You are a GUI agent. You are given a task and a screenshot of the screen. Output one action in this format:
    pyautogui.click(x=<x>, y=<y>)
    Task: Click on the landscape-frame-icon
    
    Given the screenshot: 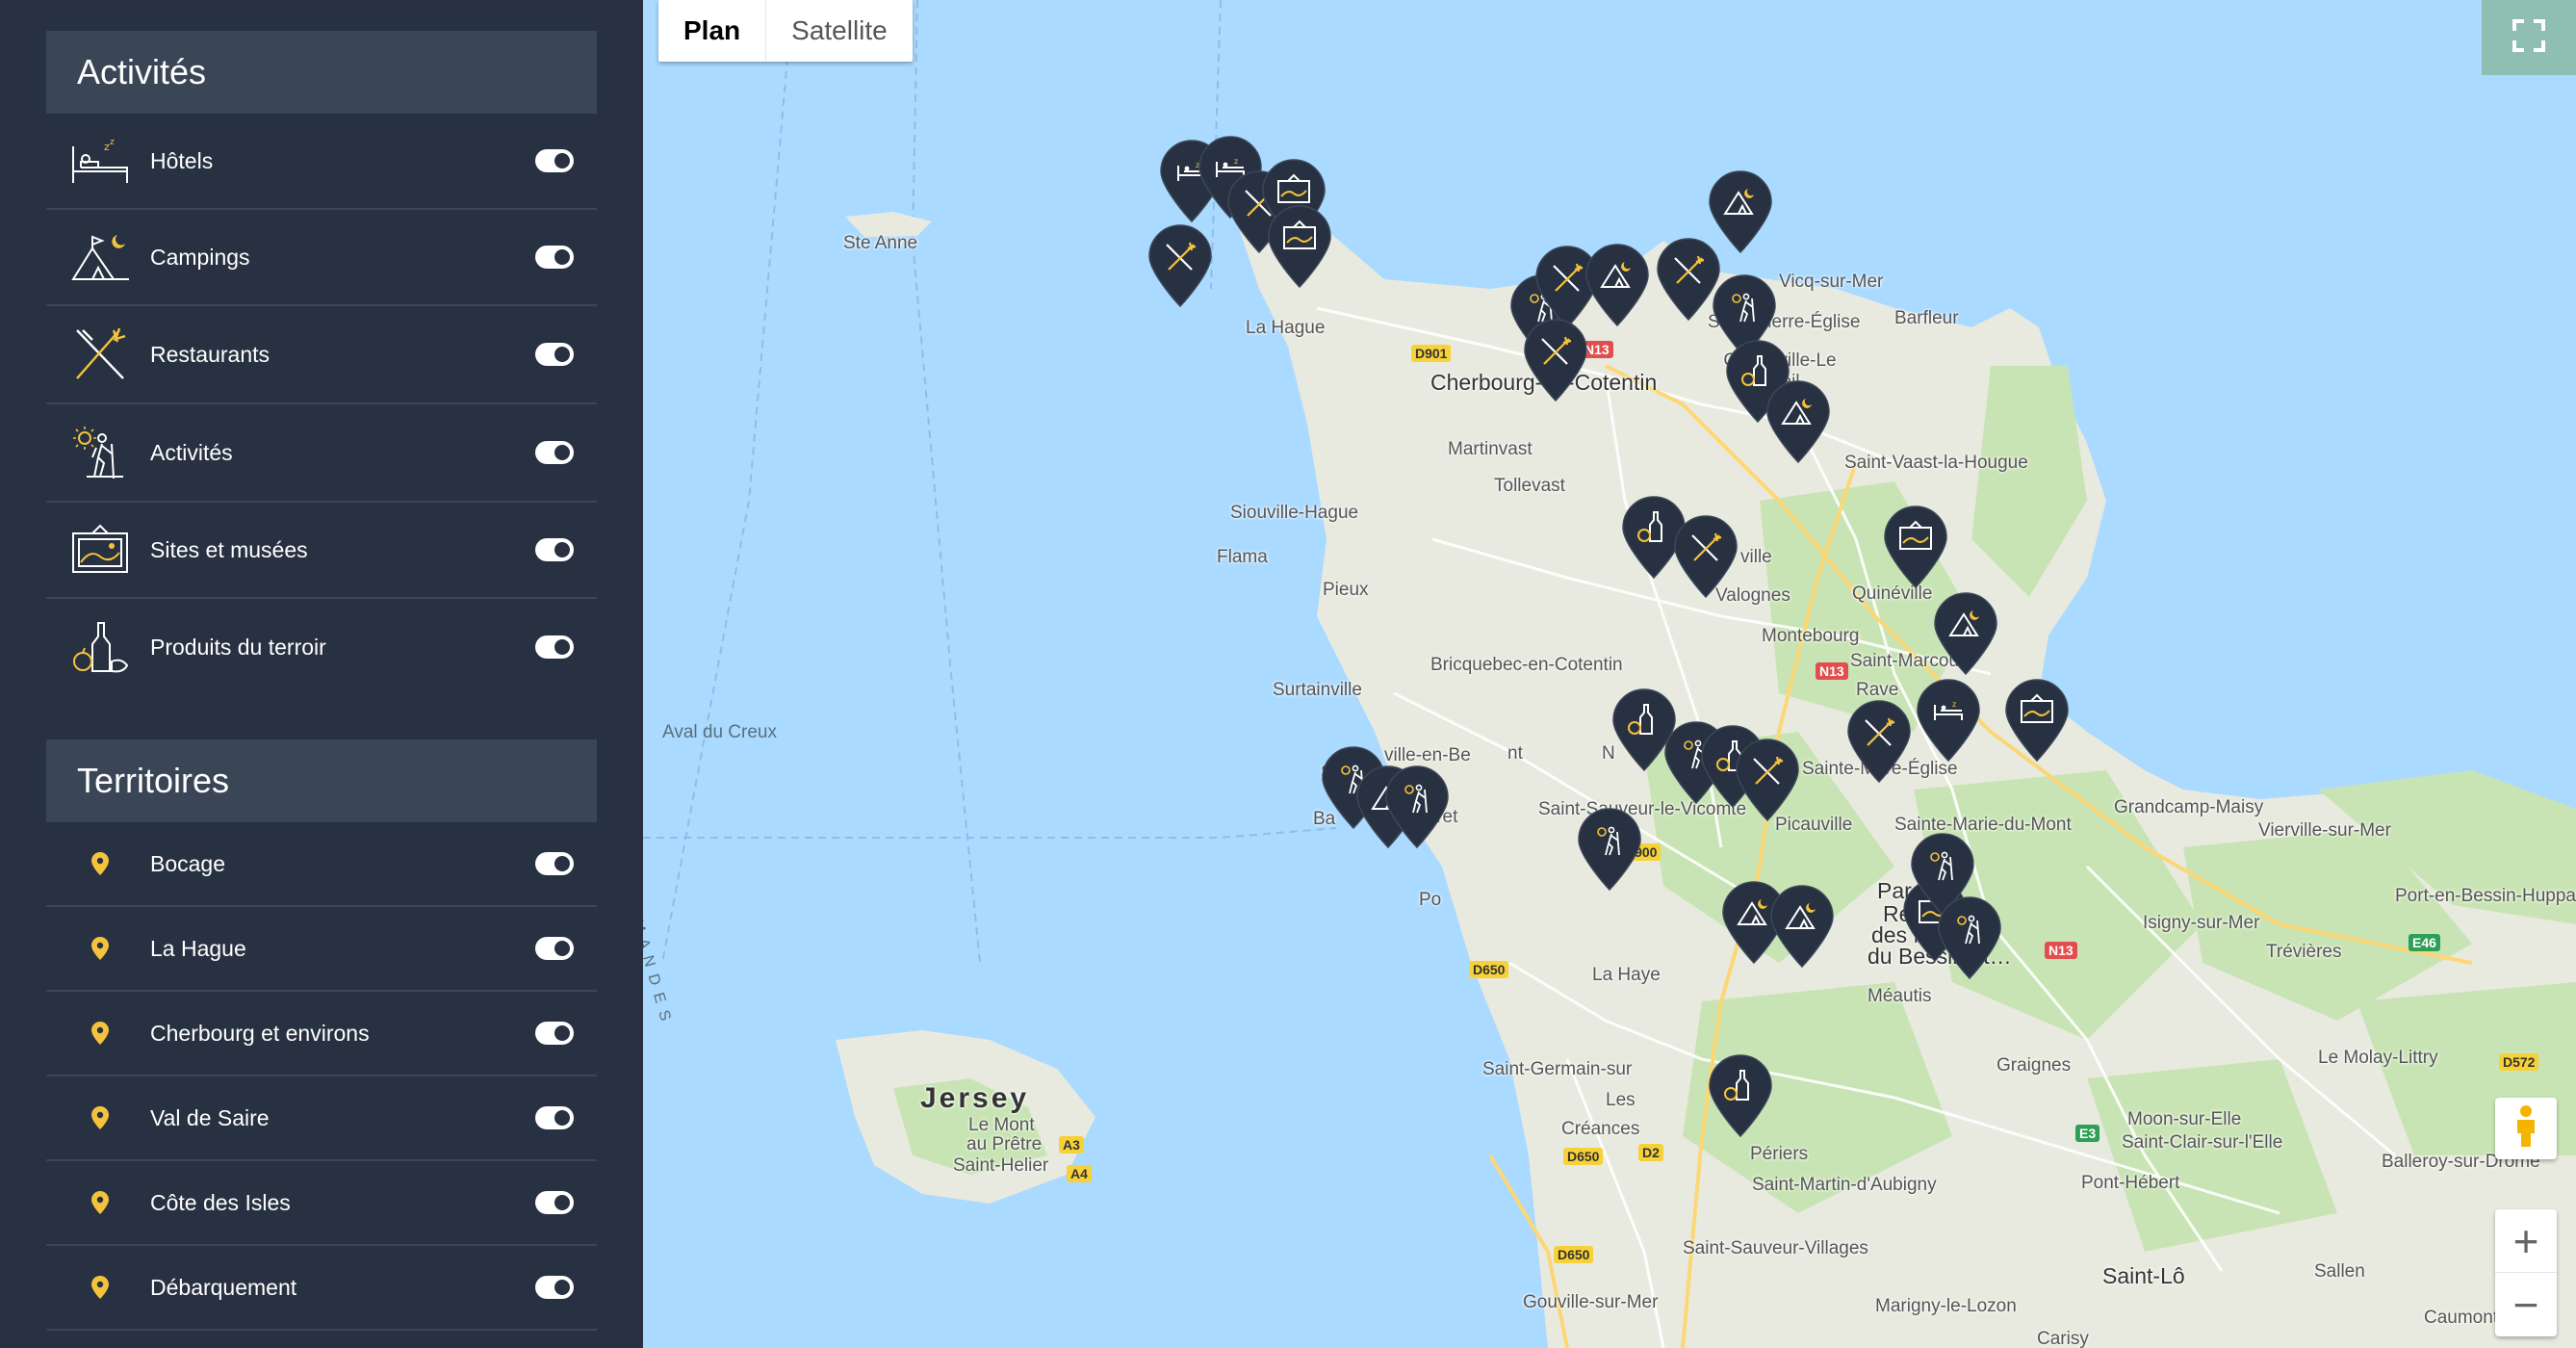 What is the action you would take?
    pyautogui.click(x=1300, y=247)
    